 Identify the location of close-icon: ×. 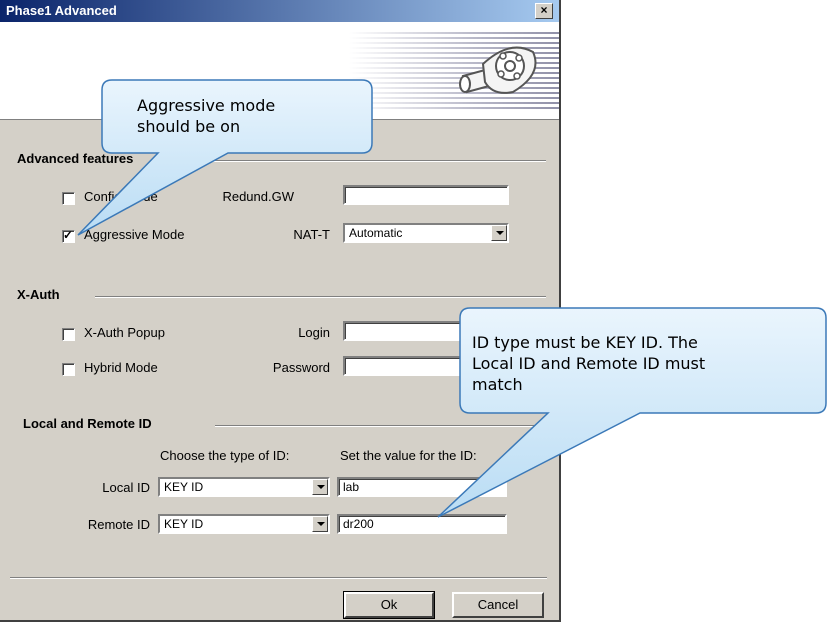
(544, 10).